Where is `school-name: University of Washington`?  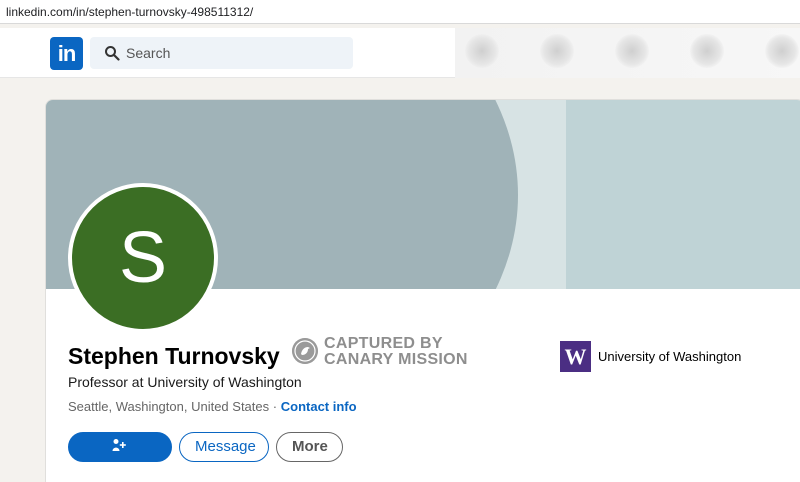 school-name: University of Washington is located at coordinates (670, 356).